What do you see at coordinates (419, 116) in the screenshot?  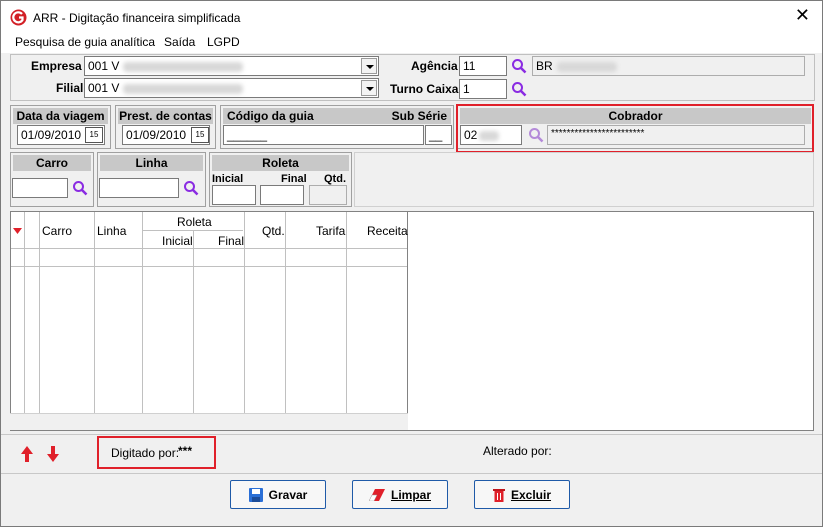 I see `sub-serie-label: Sub Série` at bounding box center [419, 116].